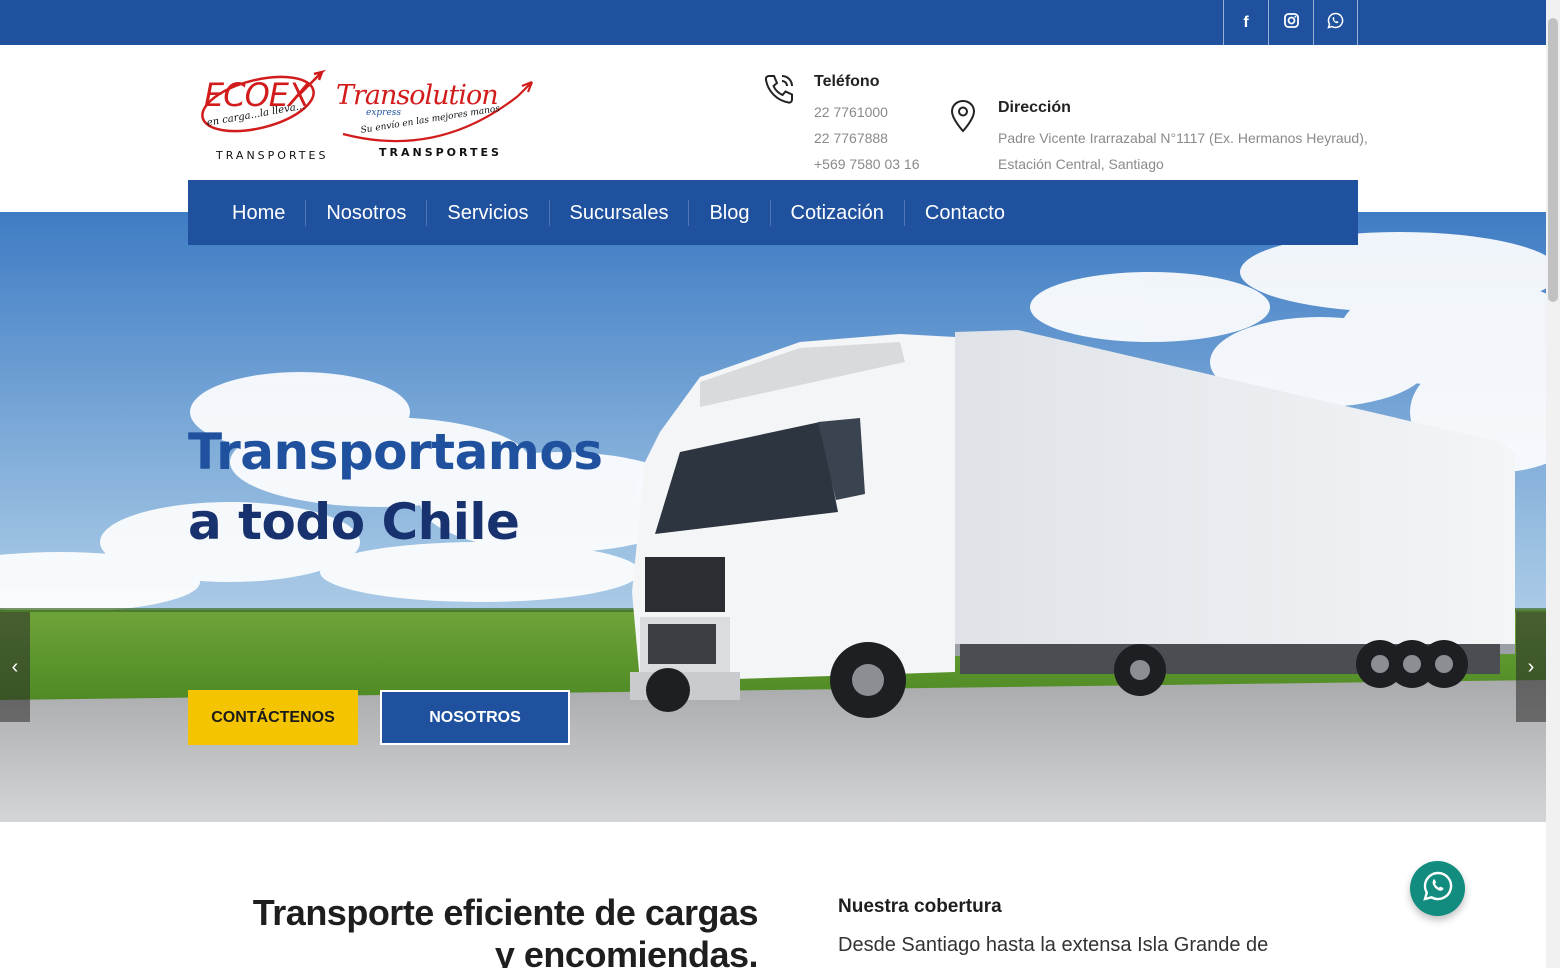 The height and width of the screenshot is (968, 1560). Describe the element at coordinates (867, 164) in the screenshot. I see `phone-line-3: +569 7580 03 16` at that location.